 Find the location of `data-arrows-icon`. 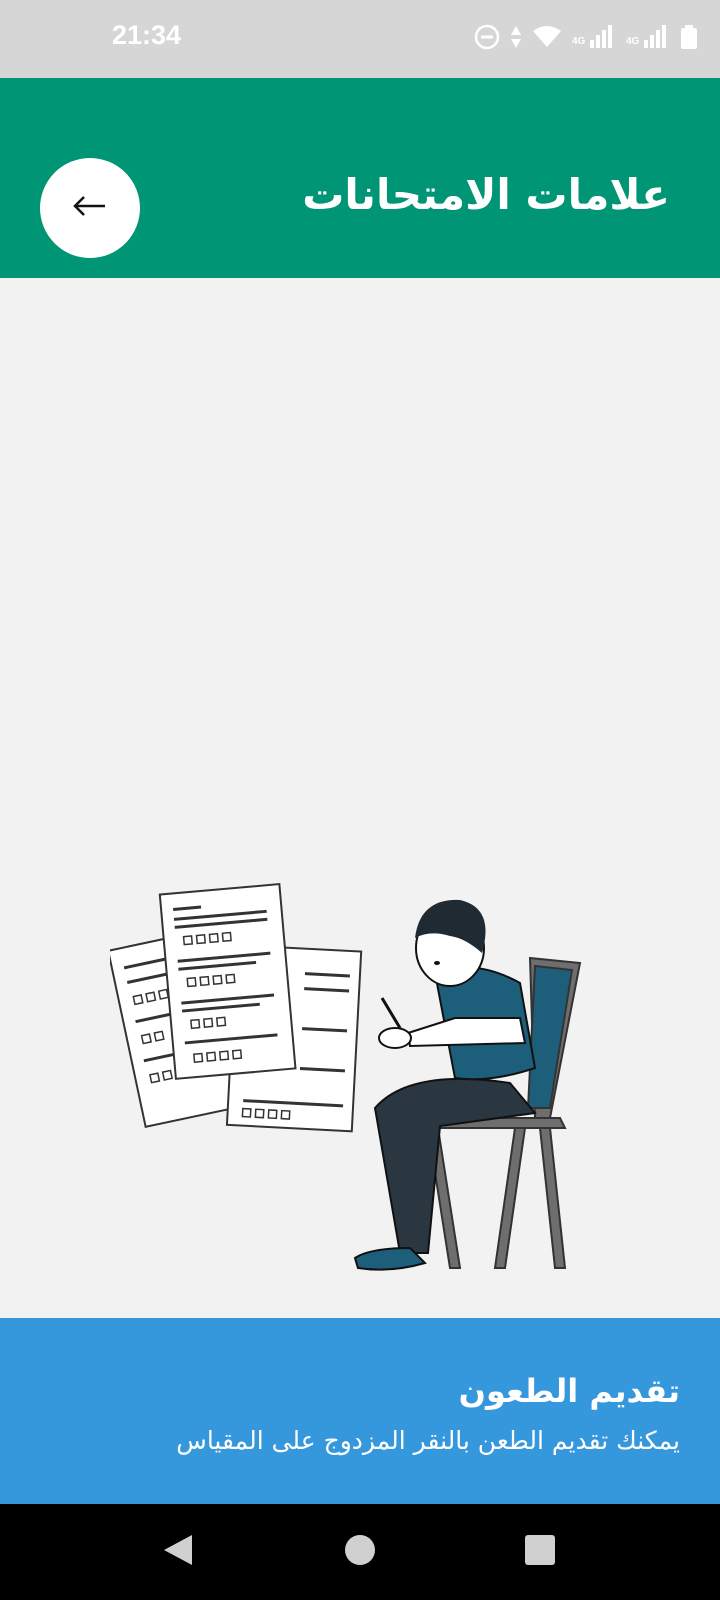

data-arrows-icon is located at coordinates (516, 39).